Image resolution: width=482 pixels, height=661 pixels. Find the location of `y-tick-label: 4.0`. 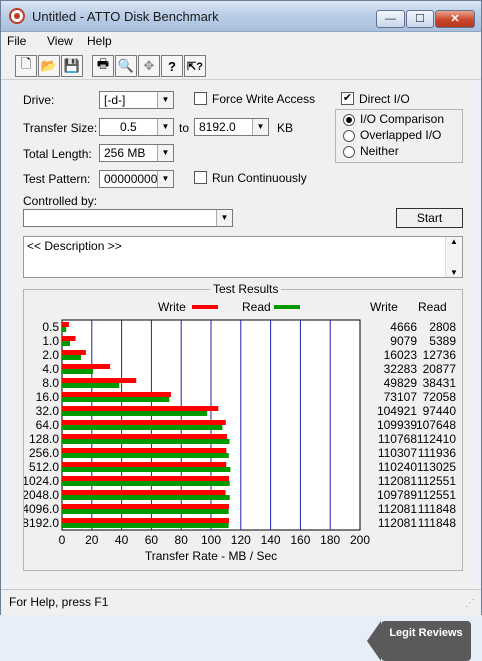

y-tick-label: 4.0 is located at coordinates (50, 369).